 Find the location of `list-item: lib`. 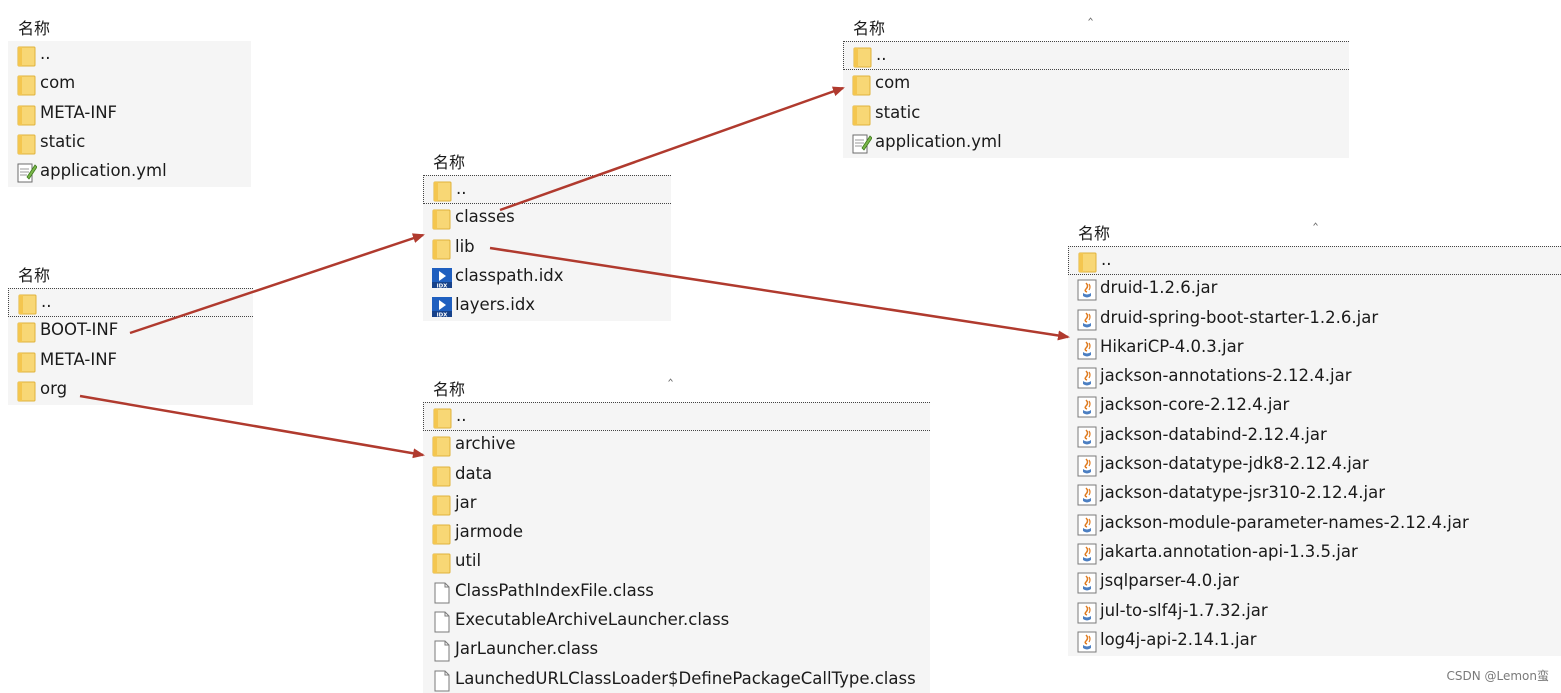

list-item: lib is located at coordinates (547, 248).